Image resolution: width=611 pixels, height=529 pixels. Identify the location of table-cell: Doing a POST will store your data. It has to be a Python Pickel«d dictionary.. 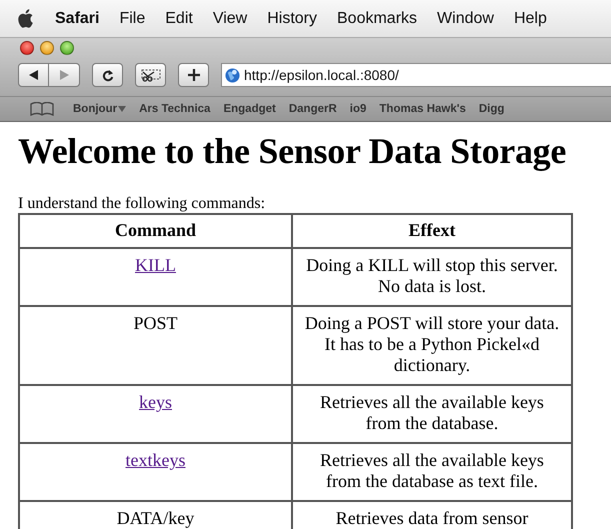
(432, 345).